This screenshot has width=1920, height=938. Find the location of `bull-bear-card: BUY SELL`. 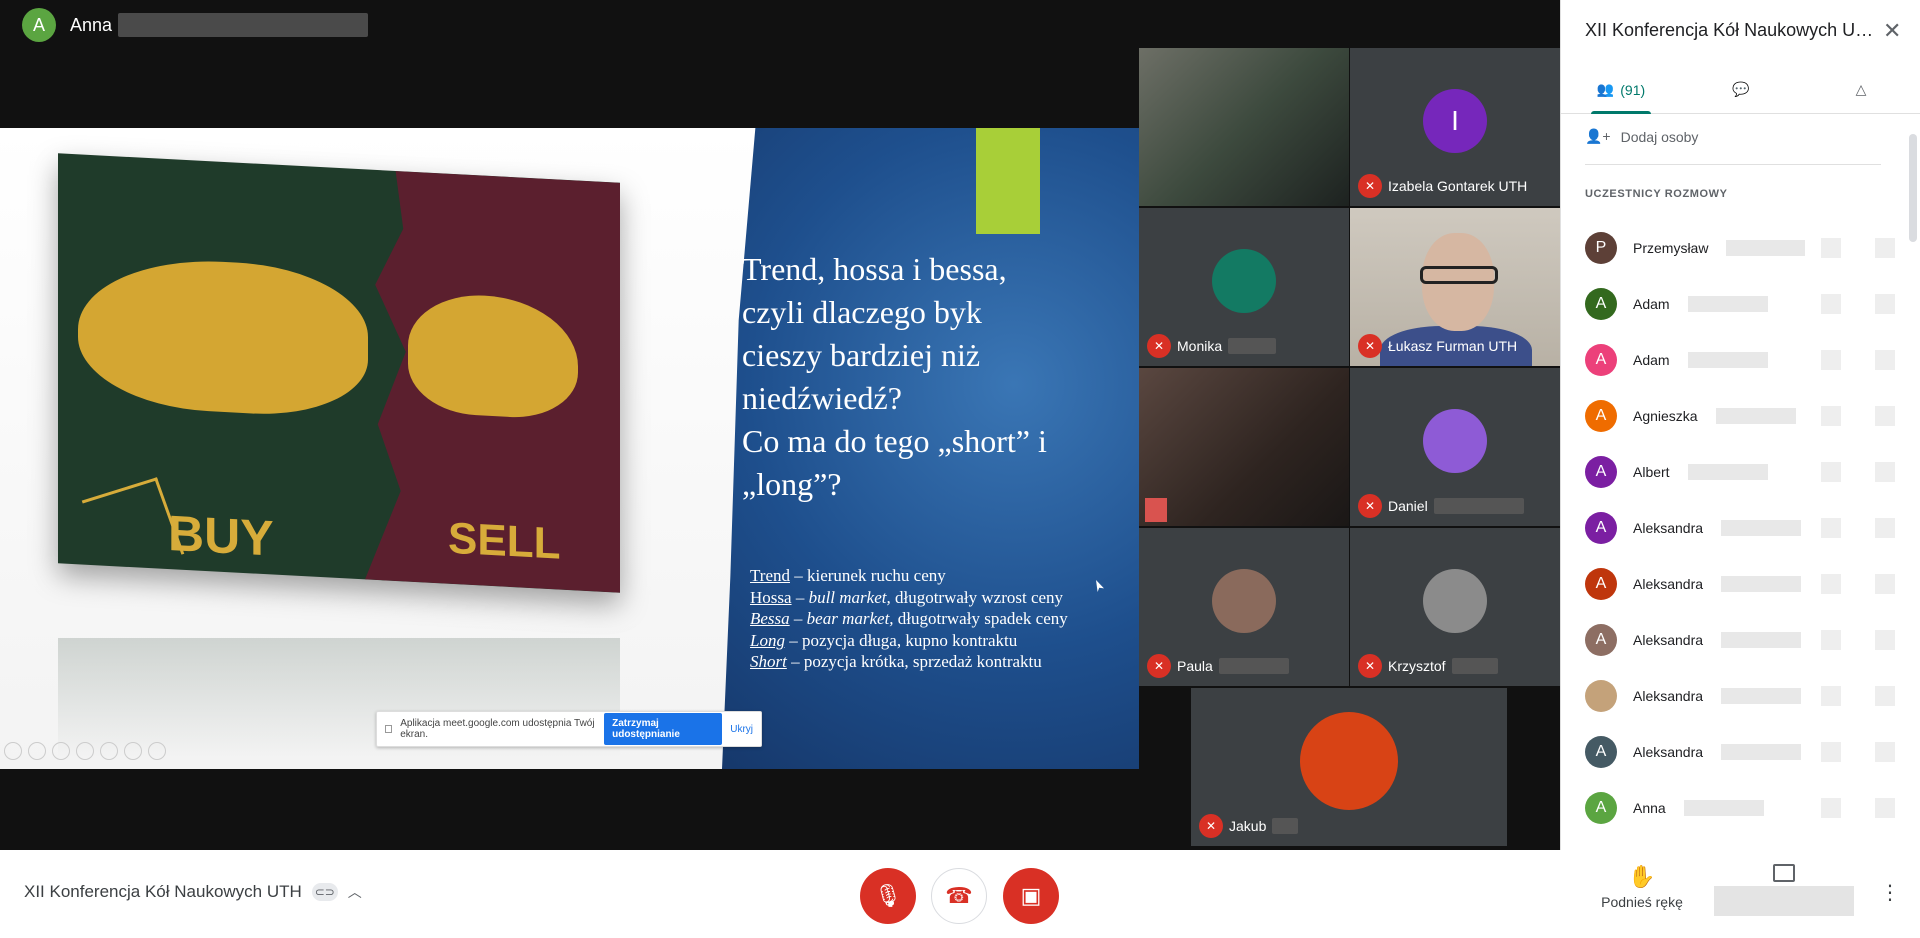

bull-bear-card: BUY SELL is located at coordinates (339, 373).